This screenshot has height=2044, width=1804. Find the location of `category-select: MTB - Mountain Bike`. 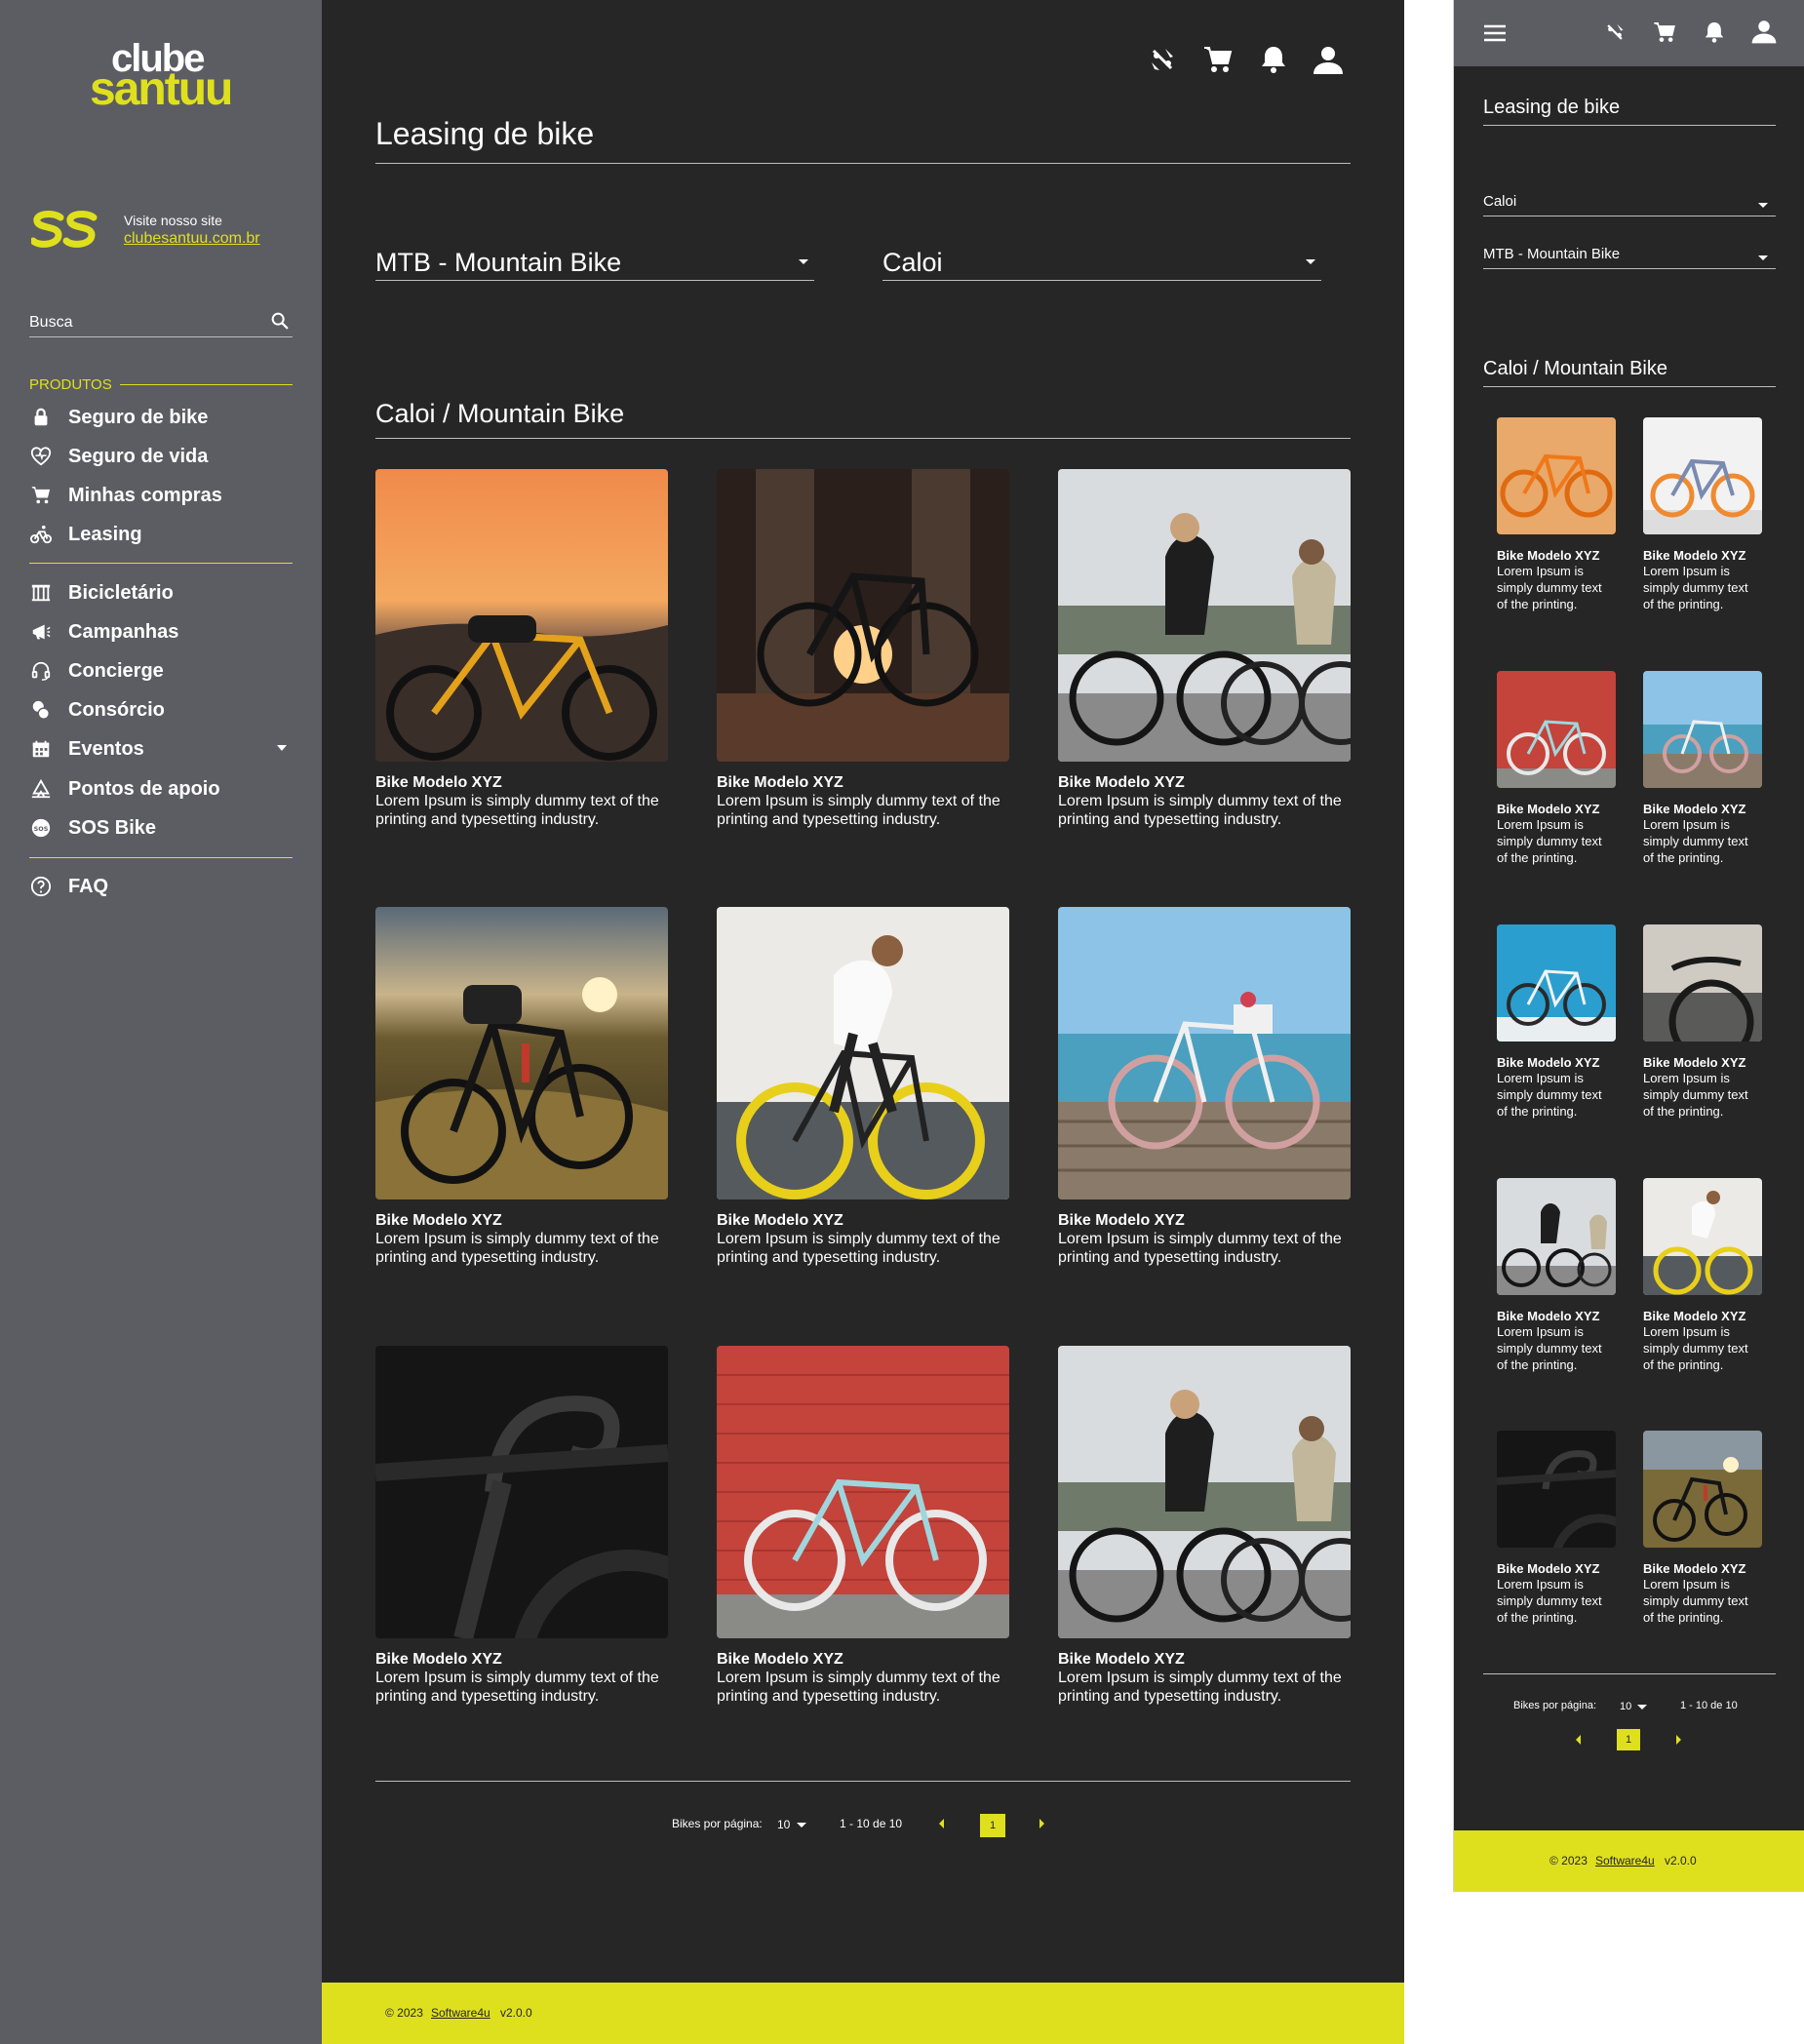

category-select: MTB - Mountain Bike is located at coordinates (594, 261).